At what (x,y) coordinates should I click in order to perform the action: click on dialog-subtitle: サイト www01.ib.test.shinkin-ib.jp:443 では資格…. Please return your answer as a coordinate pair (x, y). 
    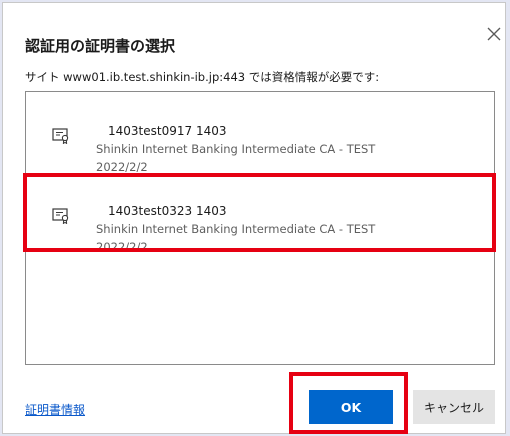
    Looking at the image, I should click on (202, 77).